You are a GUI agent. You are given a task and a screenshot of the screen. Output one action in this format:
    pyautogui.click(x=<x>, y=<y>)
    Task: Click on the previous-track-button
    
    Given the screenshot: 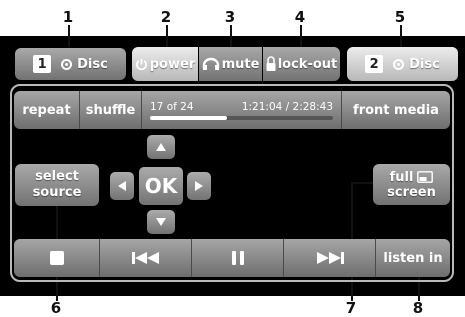 What is the action you would take?
    pyautogui.click(x=146, y=258)
    